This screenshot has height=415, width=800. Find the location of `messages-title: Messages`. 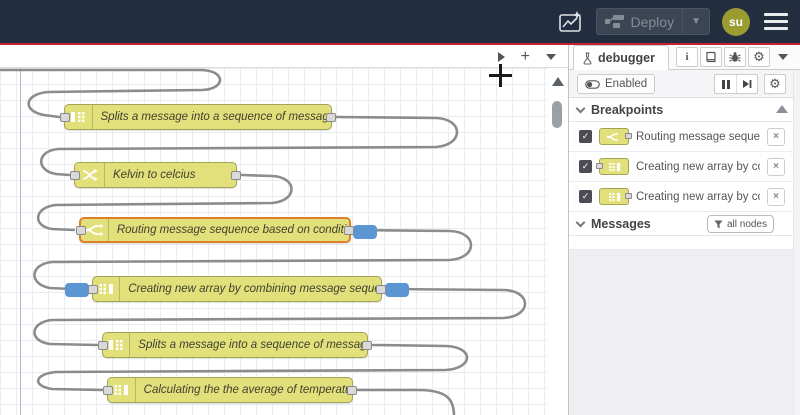

messages-title: Messages is located at coordinates (621, 223).